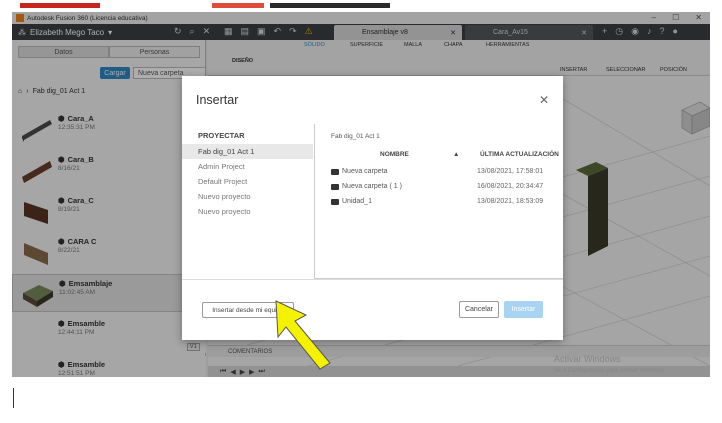  Describe the element at coordinates (510, 171) in the screenshot. I see `folder-updated: 13/08/2021, 17:58:01` at that location.